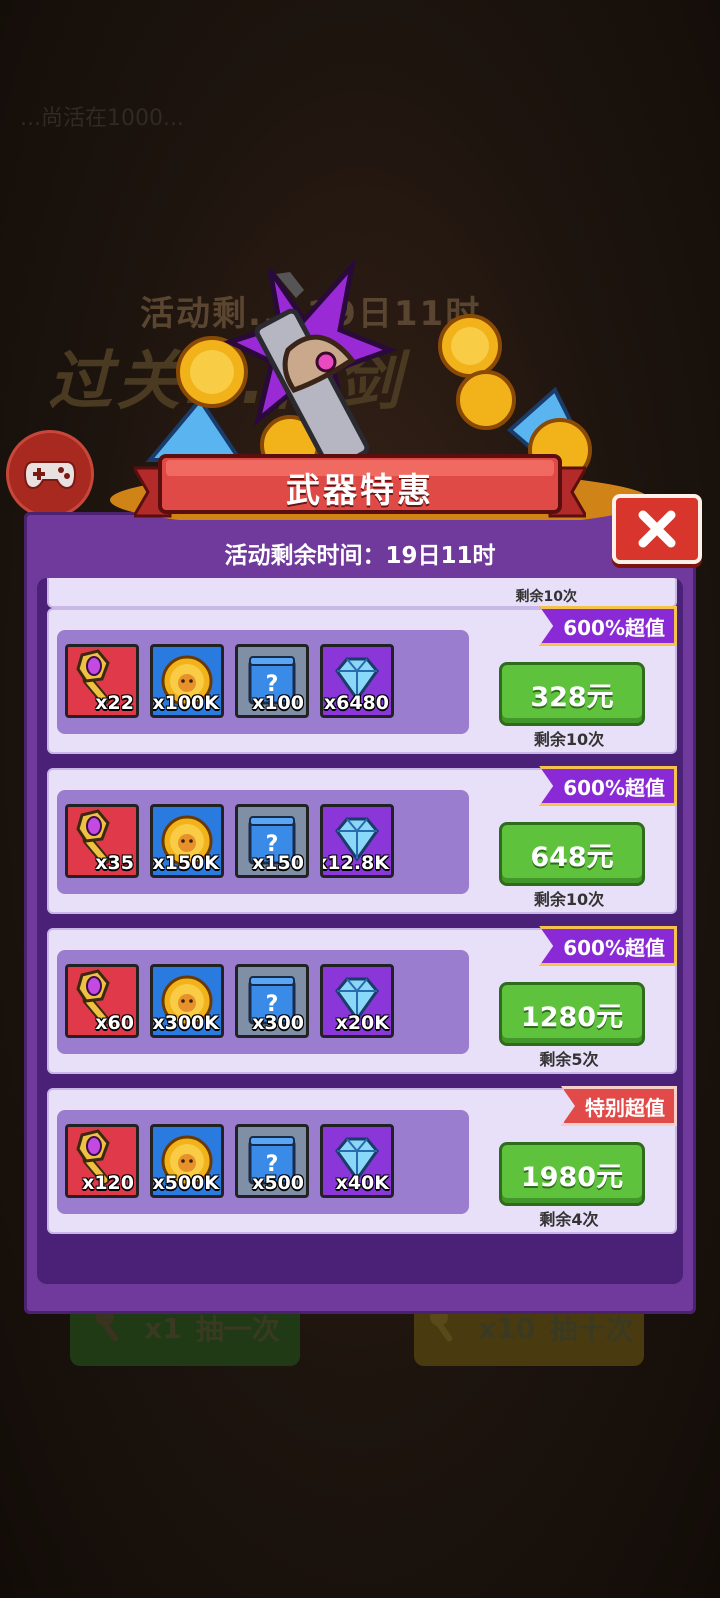  Describe the element at coordinates (591, 1329) in the screenshot. I see `draw-ten-label: 抽十次` at that location.